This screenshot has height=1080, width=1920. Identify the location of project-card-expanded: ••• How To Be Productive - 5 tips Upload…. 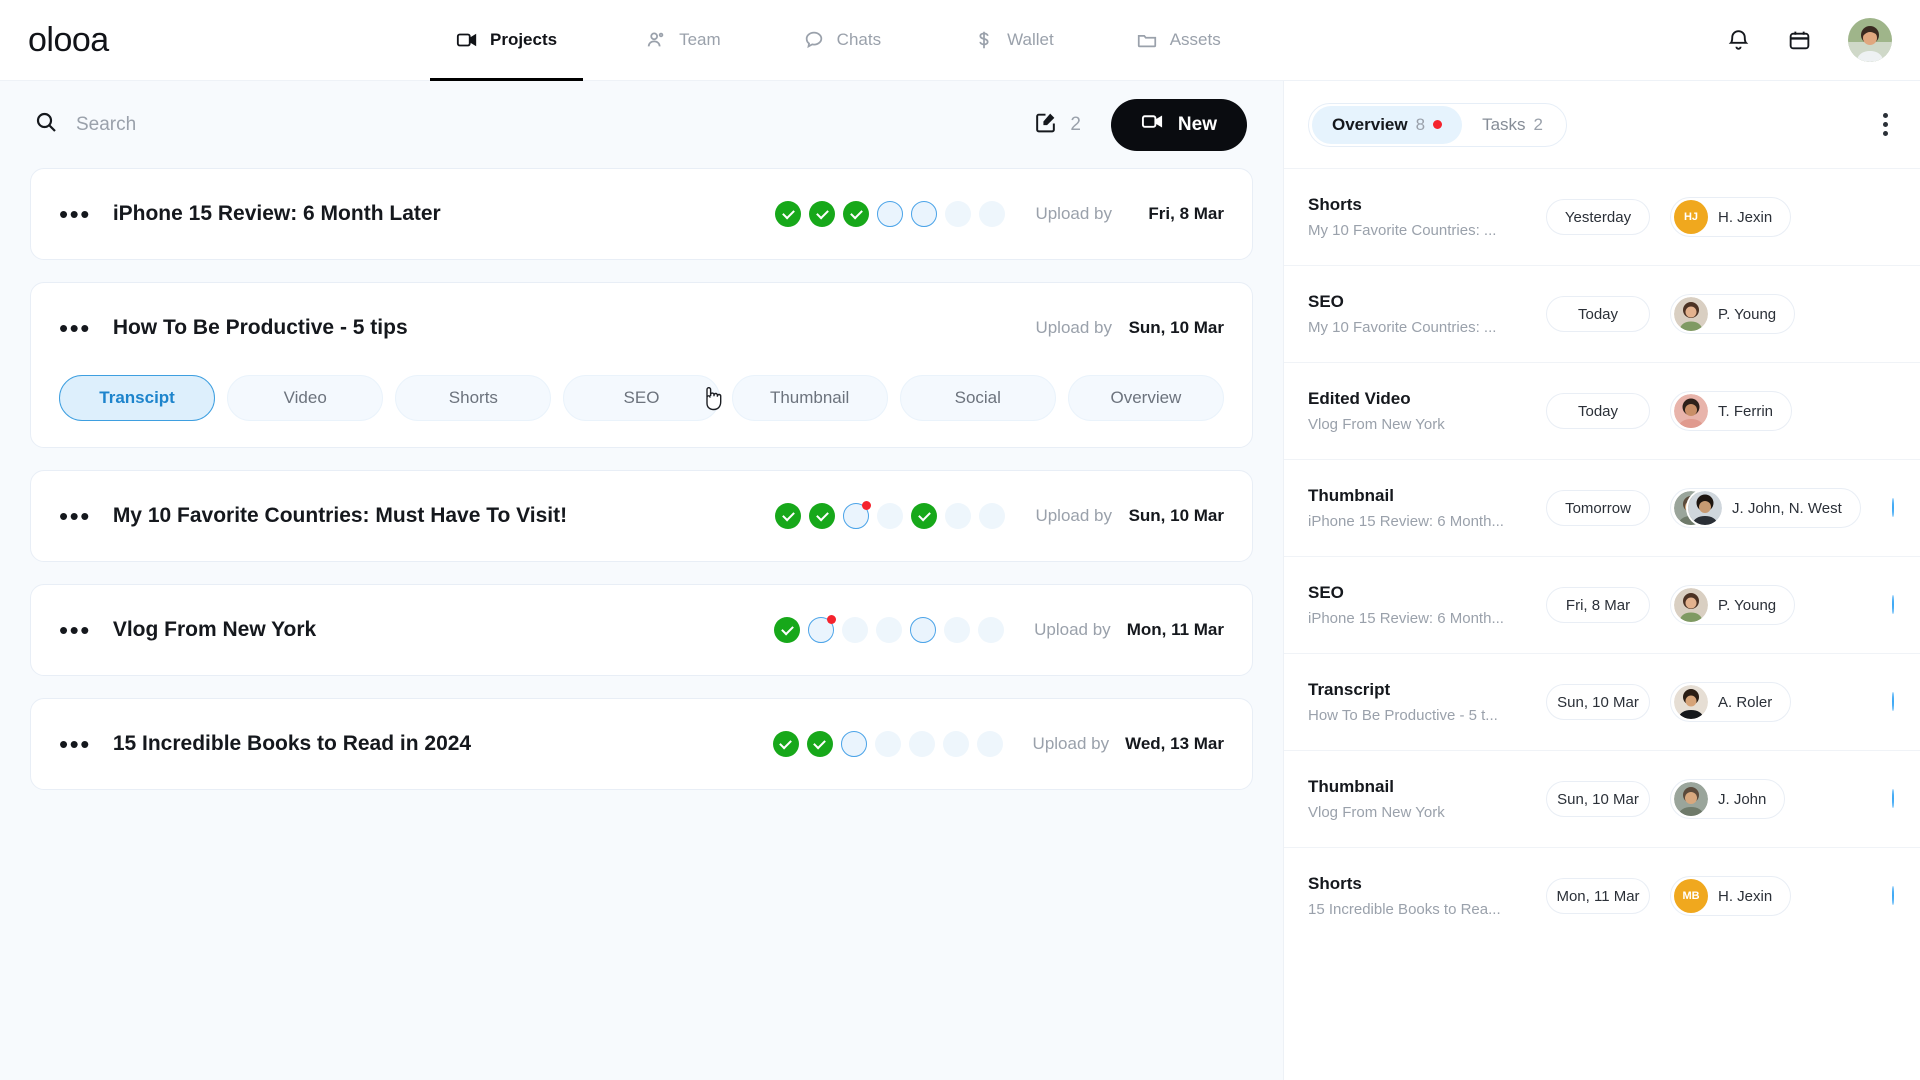
(641, 365).